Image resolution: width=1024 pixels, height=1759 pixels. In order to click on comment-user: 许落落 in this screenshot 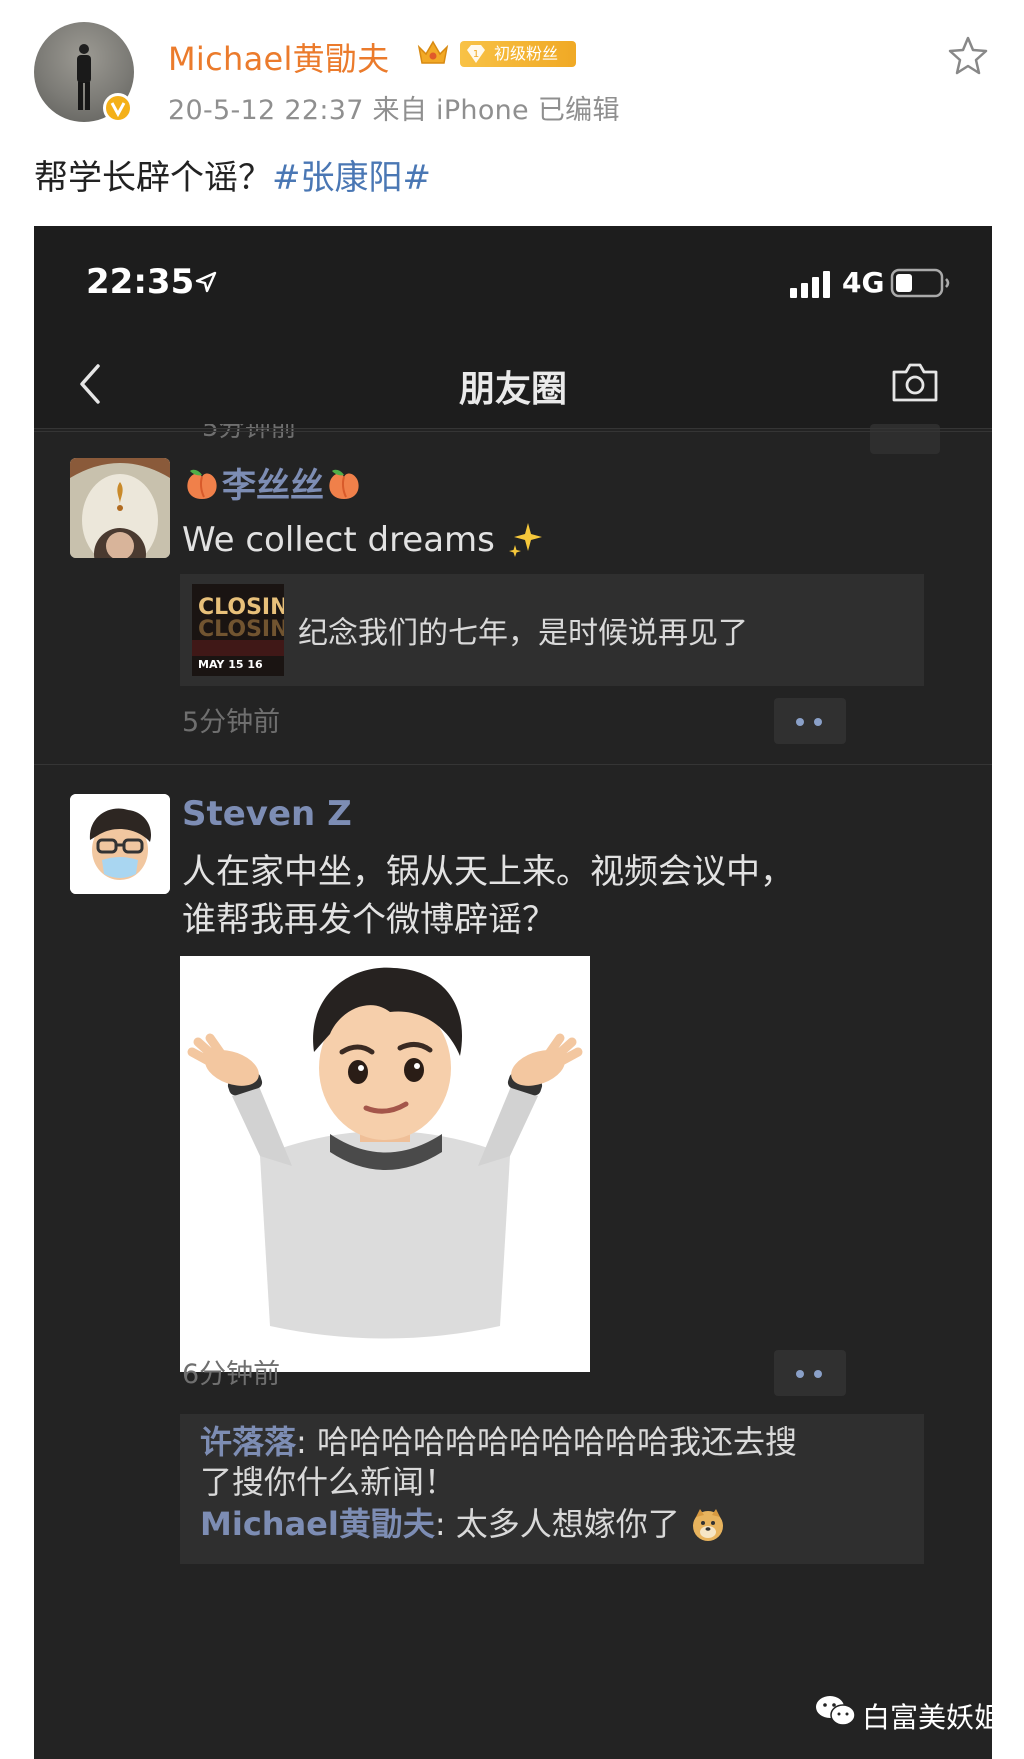, I will do `click(248, 1442)`.